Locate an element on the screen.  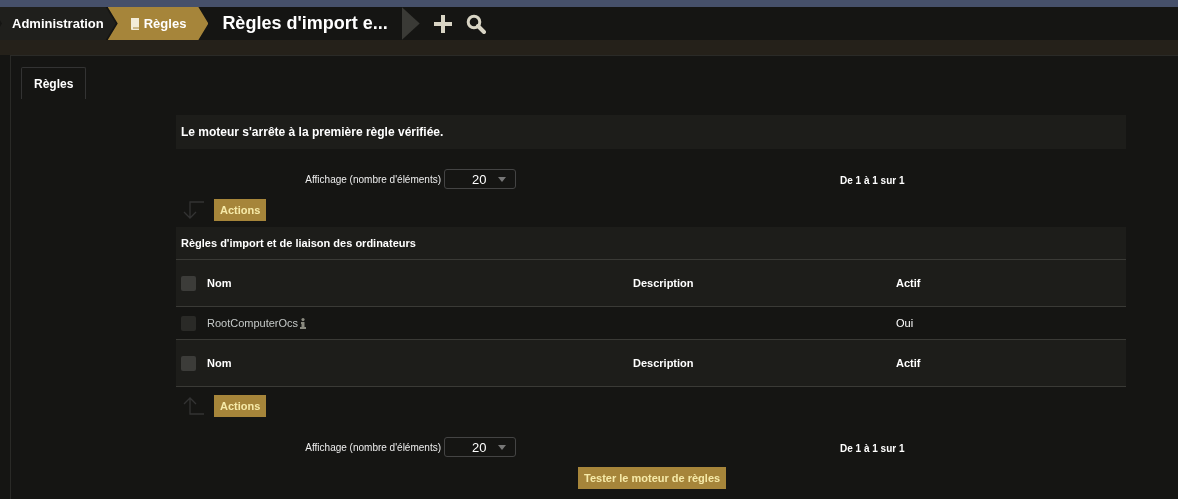
notice-banner: Le moteur s'arrête à la première règle vérifiée. is located at coordinates (651, 132).